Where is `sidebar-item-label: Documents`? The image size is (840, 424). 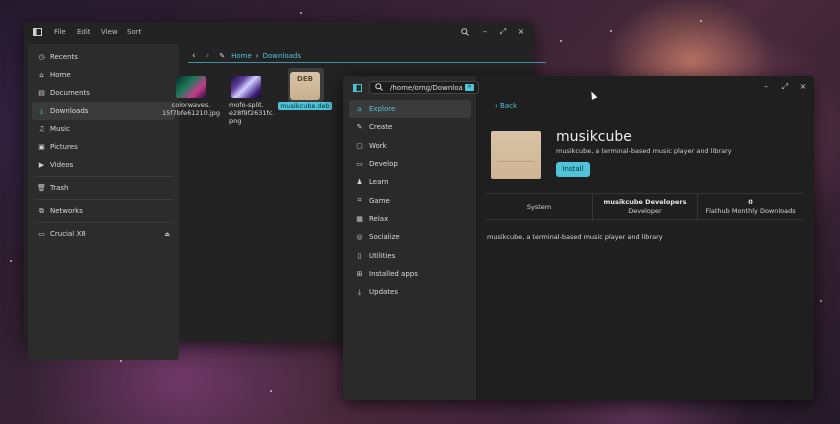 sidebar-item-label: Documents is located at coordinates (70, 93).